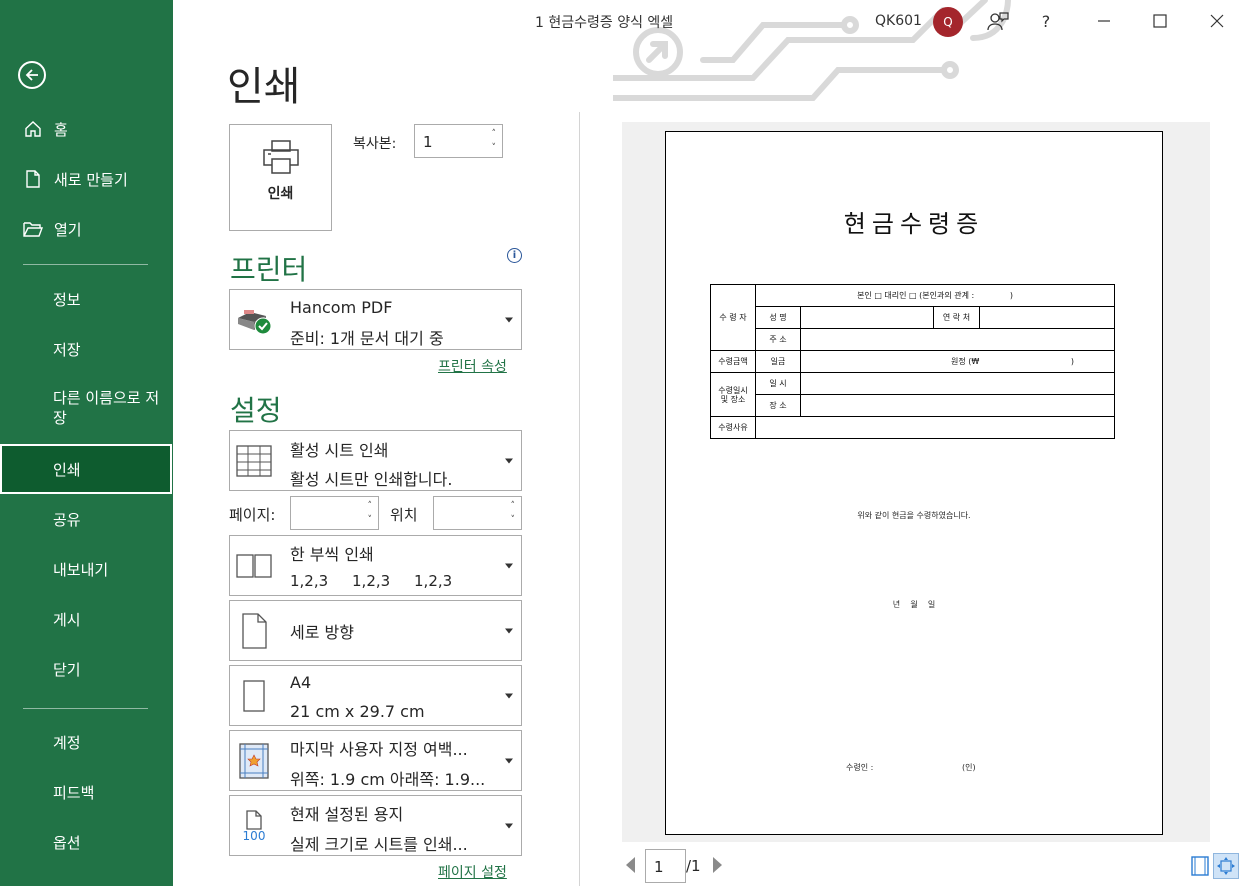  Describe the element at coordinates (68, 229) in the screenshot. I see `sidebar-item-label: 열기` at that location.